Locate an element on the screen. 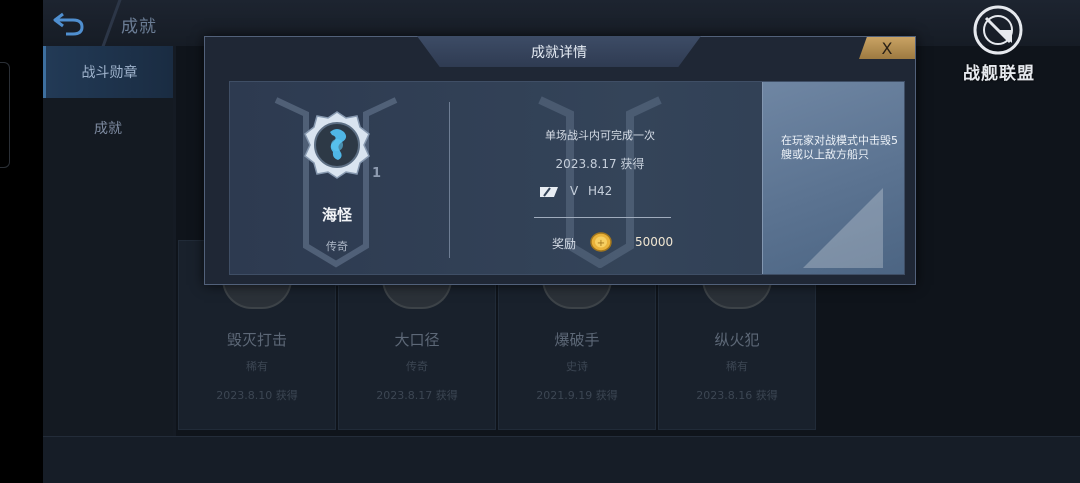 This screenshot has height=483, width=1080. game-logo: 战舰联盟 is located at coordinates (999, 44).